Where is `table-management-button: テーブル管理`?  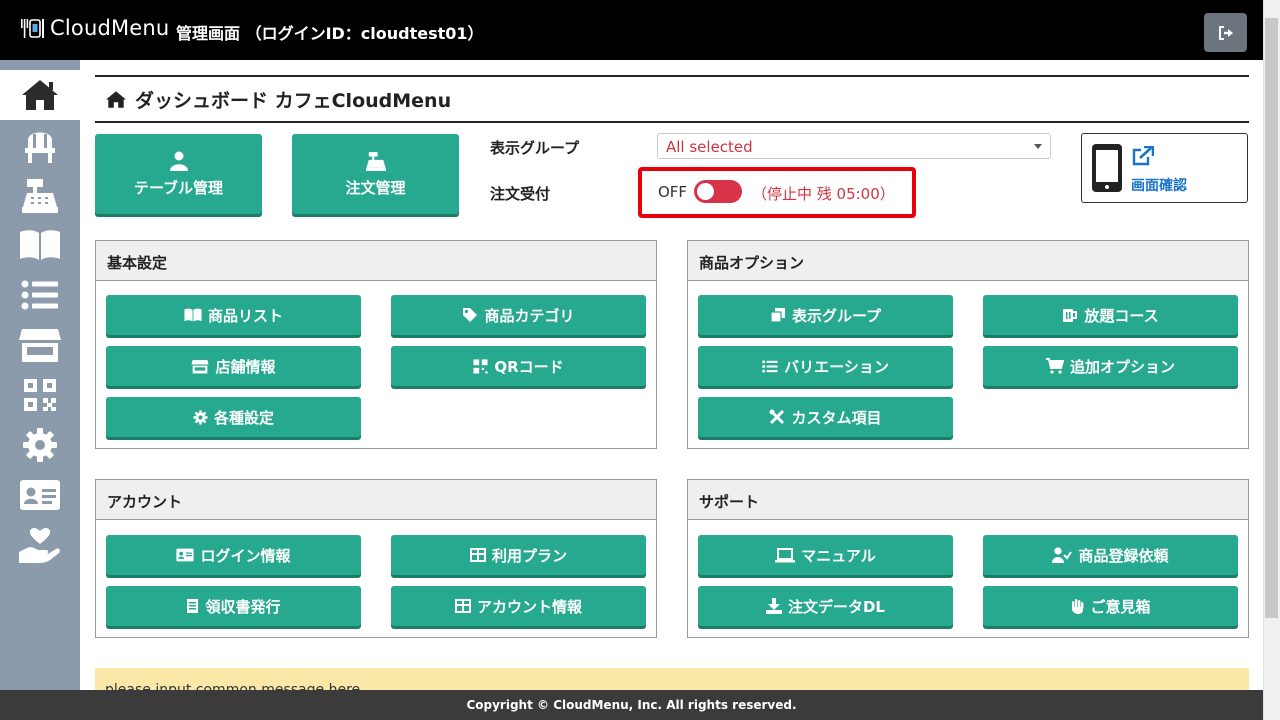
table-management-button: テーブル管理 is located at coordinates (178, 174).